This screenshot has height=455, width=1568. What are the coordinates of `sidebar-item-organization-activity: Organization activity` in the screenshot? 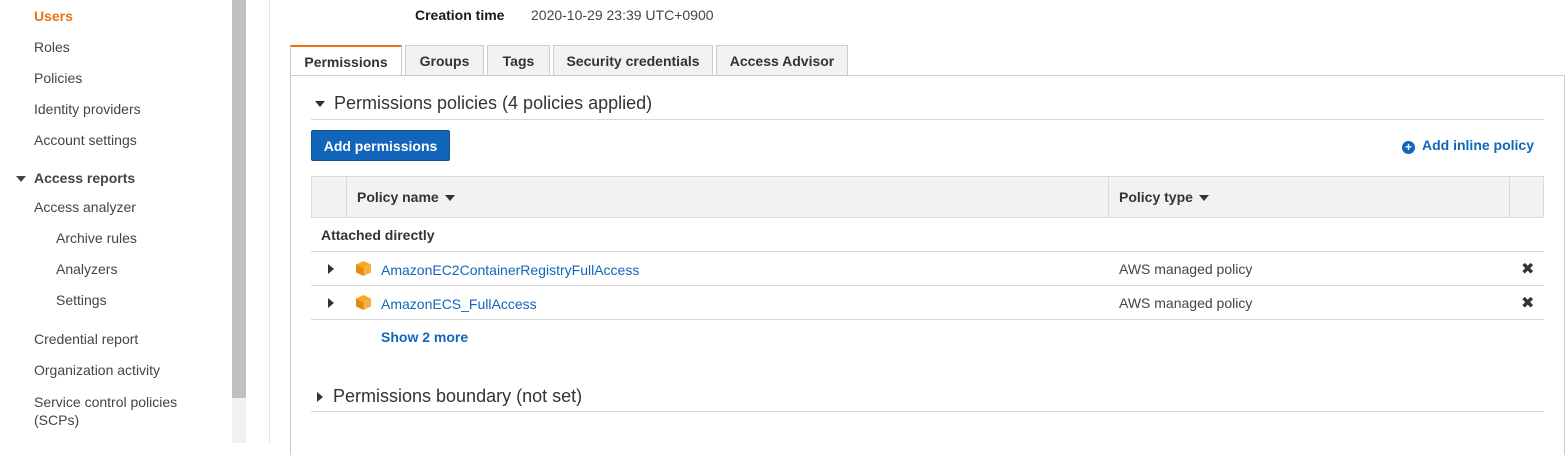 It's located at (97, 370).